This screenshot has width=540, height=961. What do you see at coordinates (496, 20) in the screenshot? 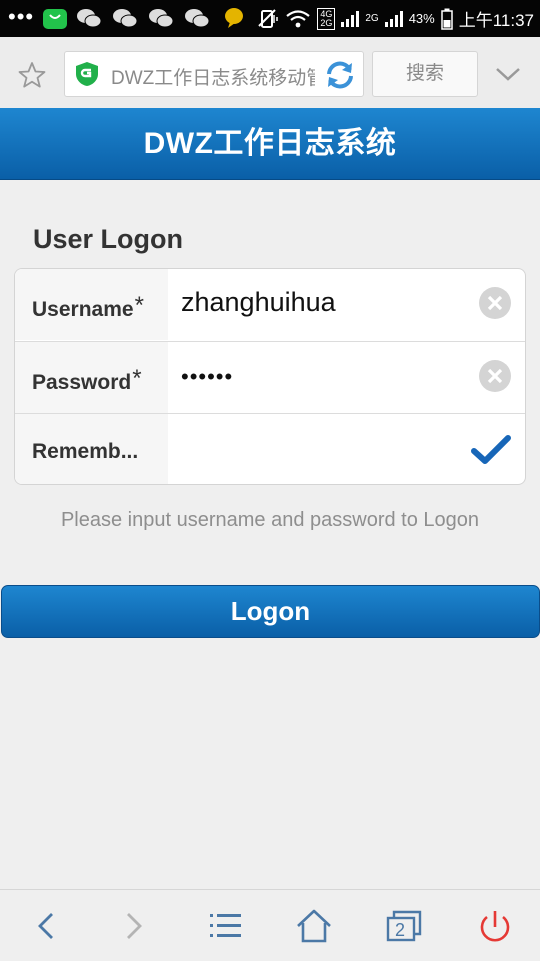
I see `clock: 上午11:37` at bounding box center [496, 20].